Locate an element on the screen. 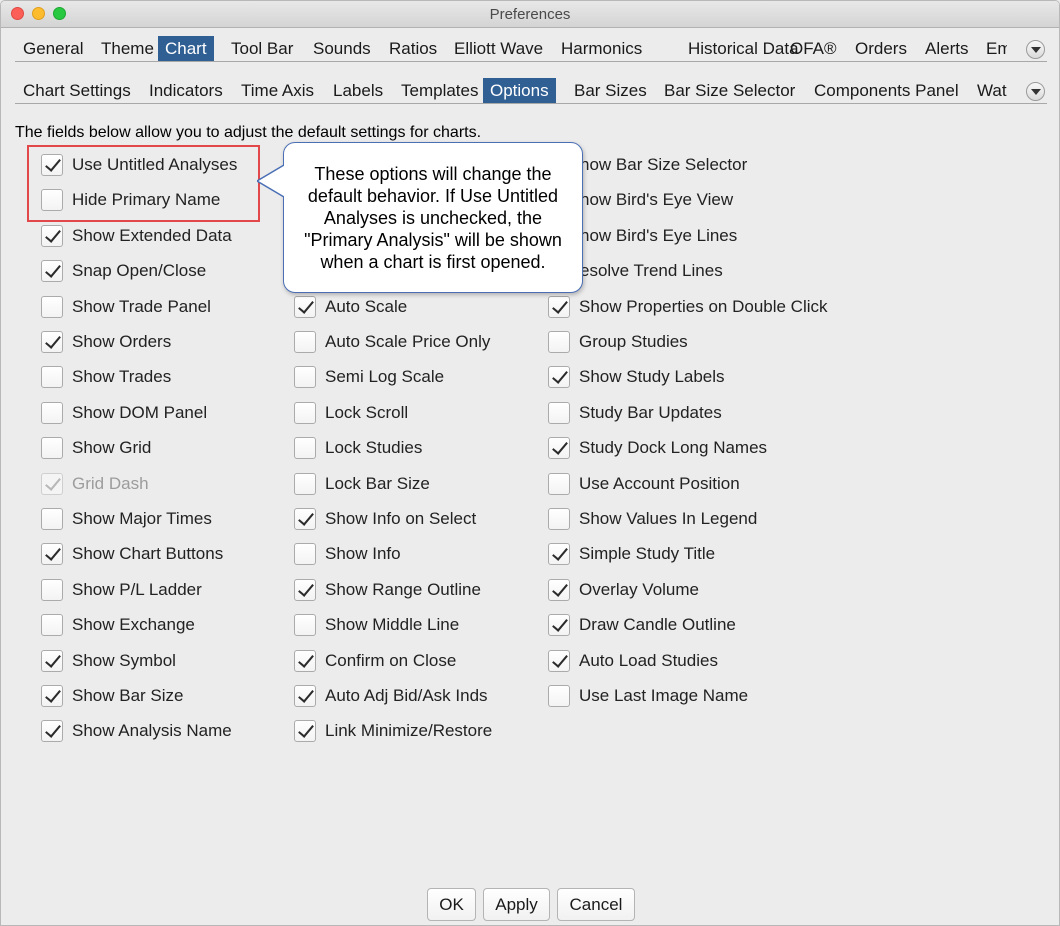 The width and height of the screenshot is (1060, 926). option-auto-adj-bid-ask-inds: Auto Adj Bid/Ask Inds is located at coordinates (391, 696).